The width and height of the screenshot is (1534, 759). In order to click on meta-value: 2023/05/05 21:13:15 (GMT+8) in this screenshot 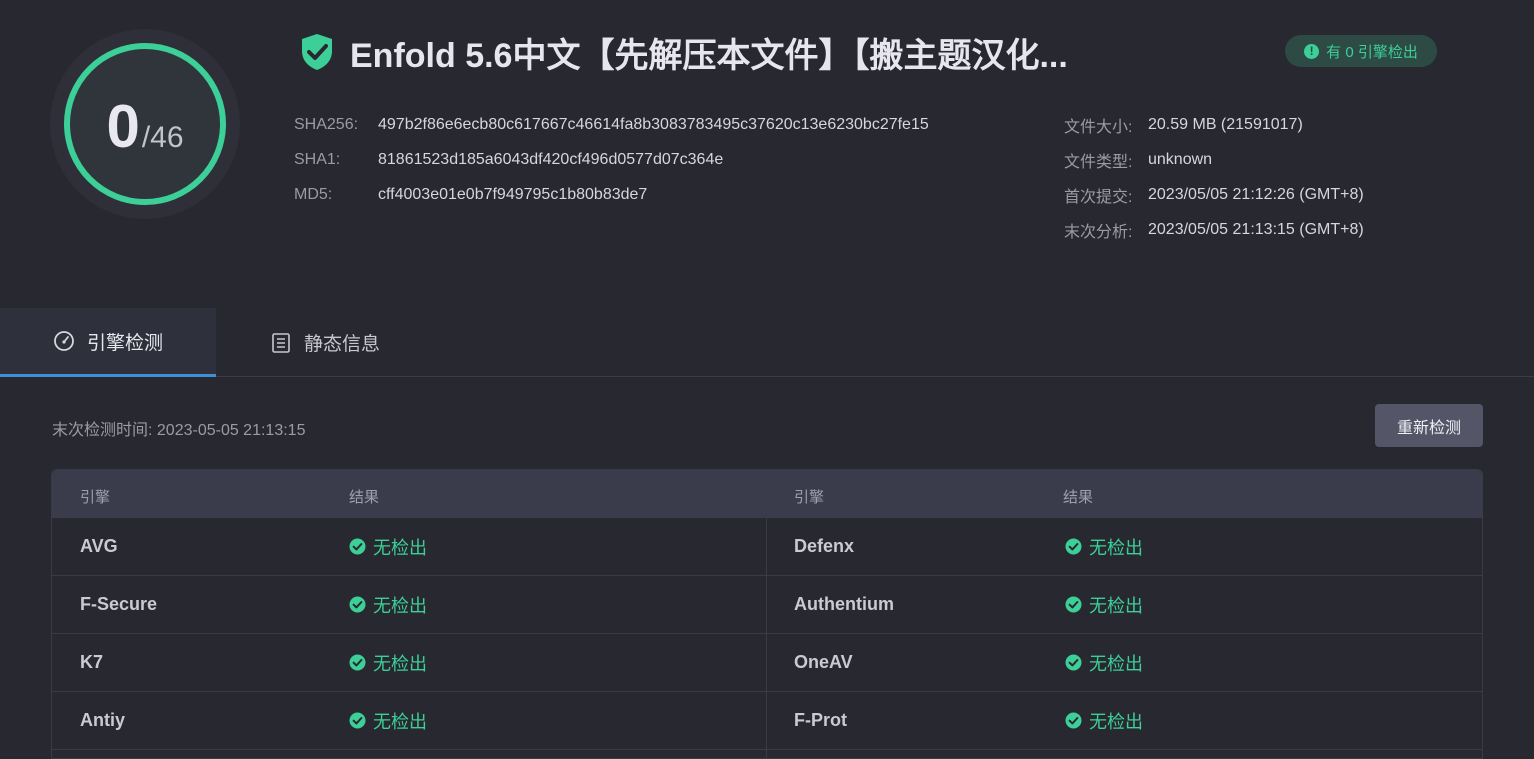, I will do `click(1256, 229)`.